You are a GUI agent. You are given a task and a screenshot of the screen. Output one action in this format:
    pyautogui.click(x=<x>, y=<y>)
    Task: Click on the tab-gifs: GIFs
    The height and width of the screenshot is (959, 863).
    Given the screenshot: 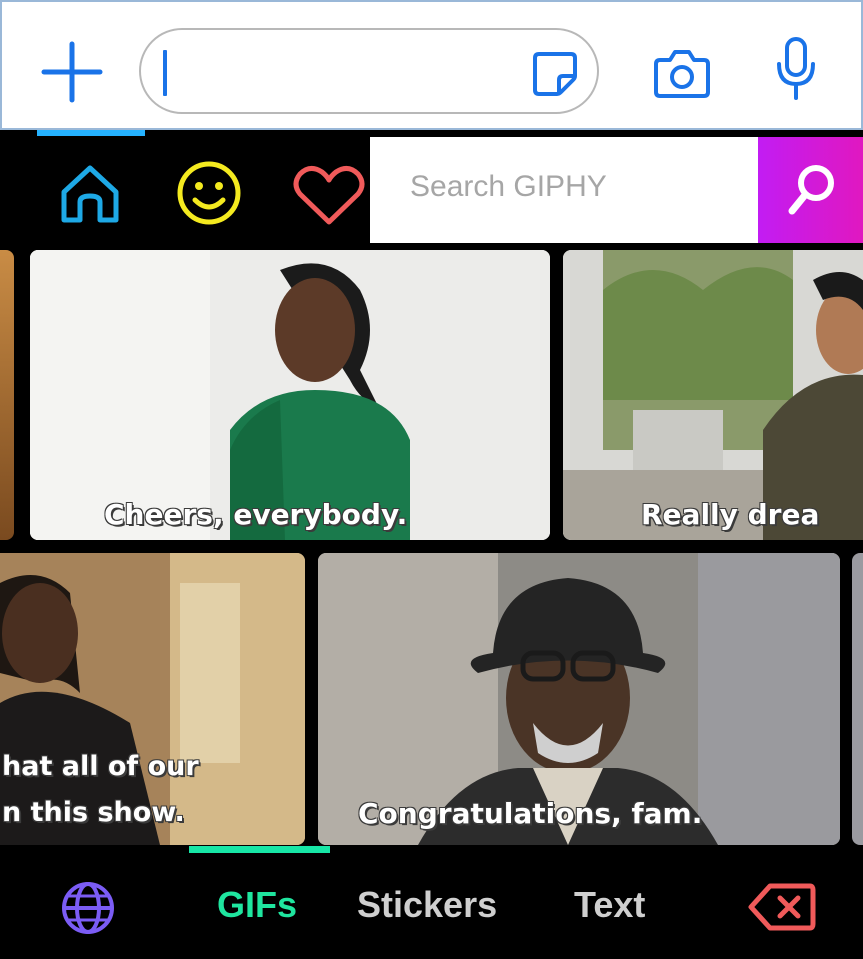 What is the action you would take?
    pyautogui.click(x=257, y=905)
    